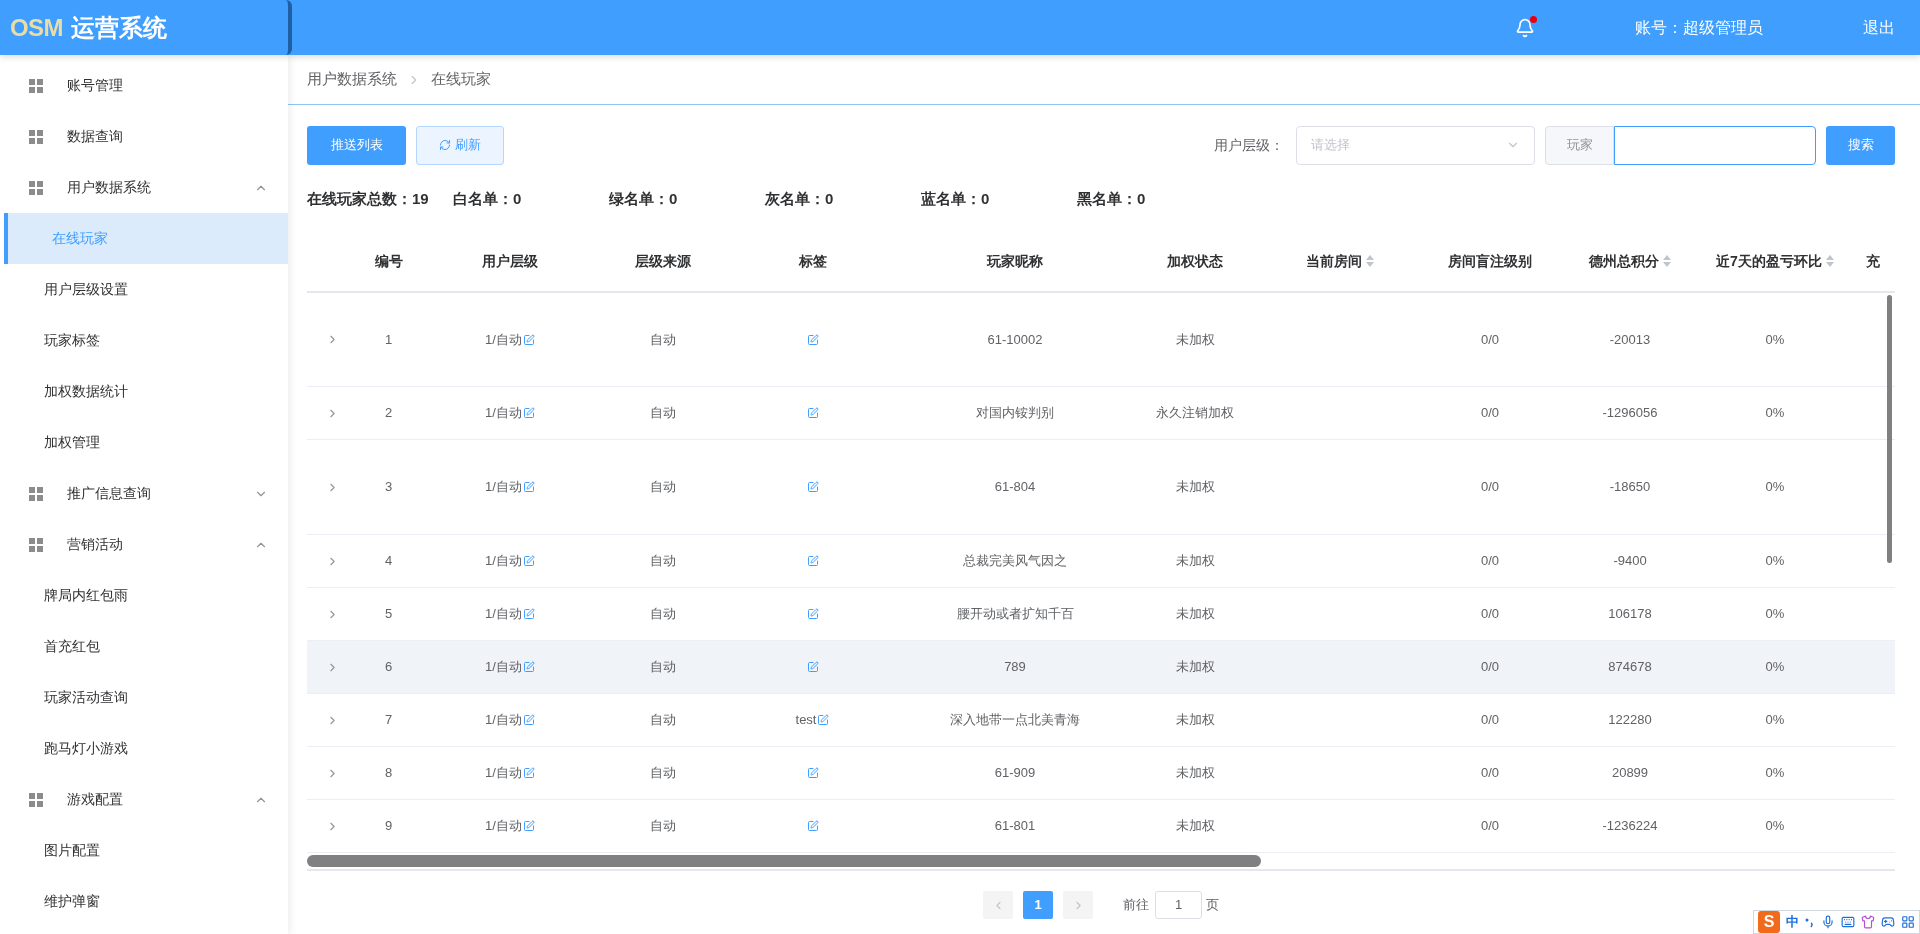 This screenshot has width=1920, height=934. I want to click on player-field-prefix: 玩家, so click(1579, 145).